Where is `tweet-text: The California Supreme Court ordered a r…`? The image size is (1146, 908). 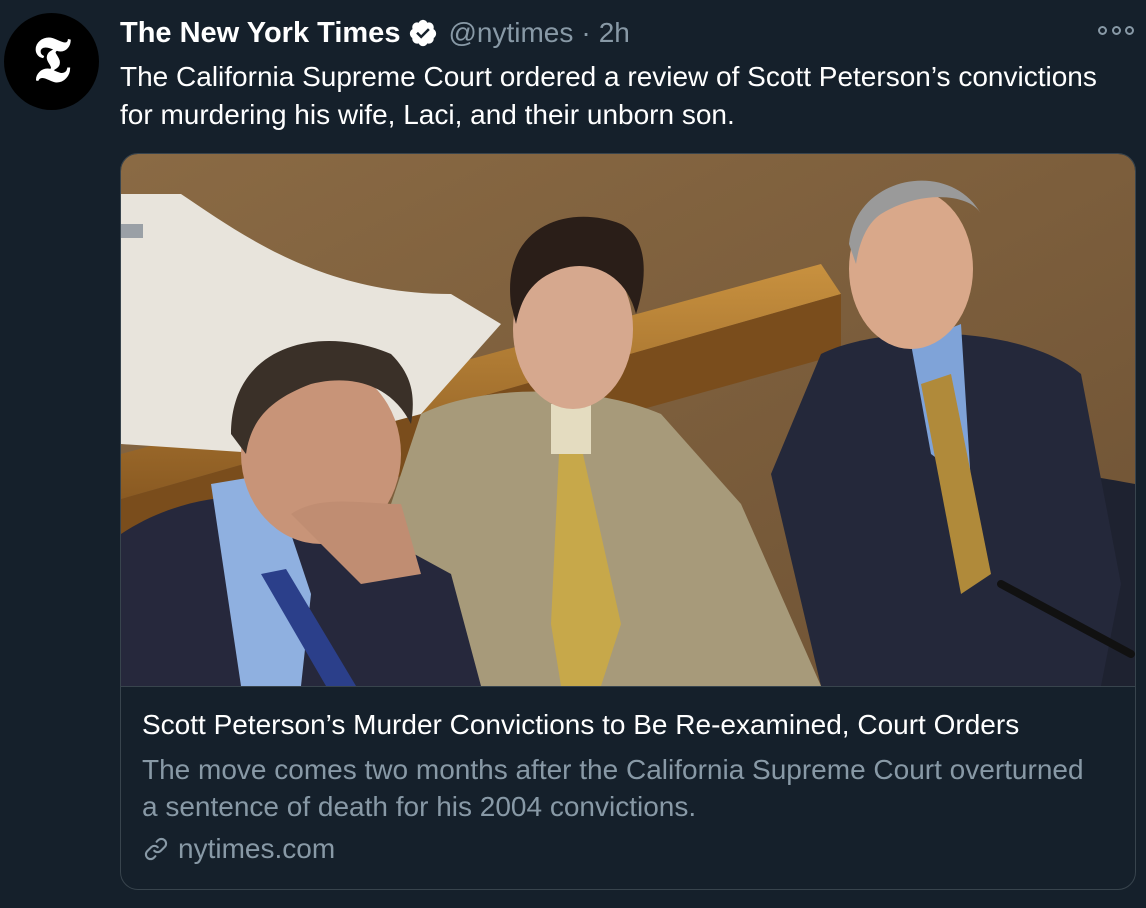
tweet-text: The California Supreme Court ordered a r… is located at coordinates (608, 95).